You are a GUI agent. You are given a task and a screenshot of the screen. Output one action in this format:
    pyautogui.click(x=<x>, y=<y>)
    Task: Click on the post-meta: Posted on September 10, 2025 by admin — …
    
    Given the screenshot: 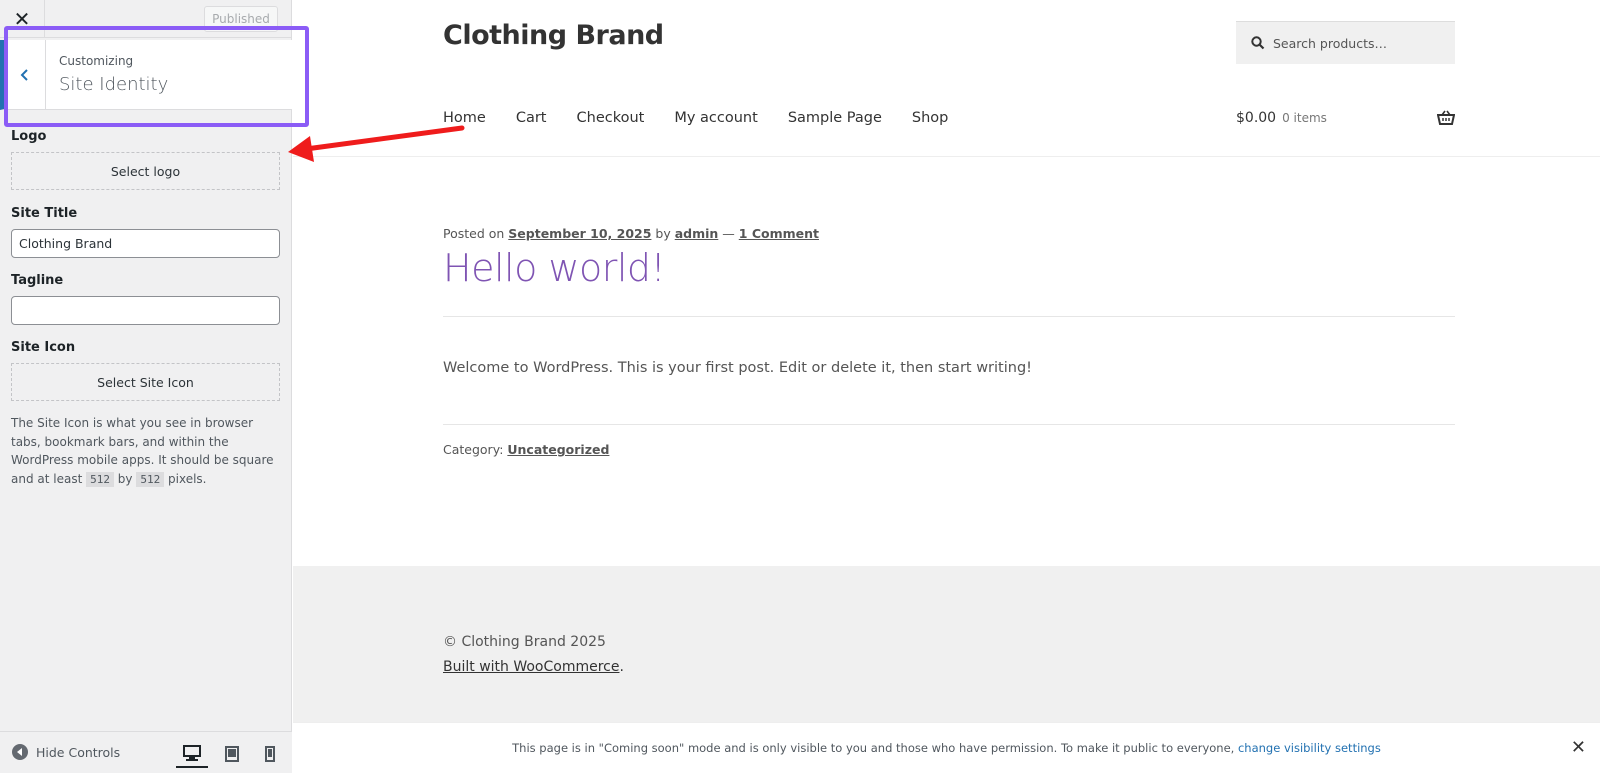 What is the action you would take?
    pyautogui.click(x=631, y=233)
    